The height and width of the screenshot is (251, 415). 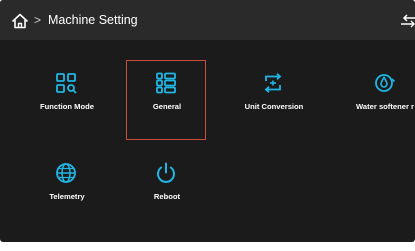 What do you see at coordinates (166, 83) in the screenshot?
I see `general-list-icon` at bounding box center [166, 83].